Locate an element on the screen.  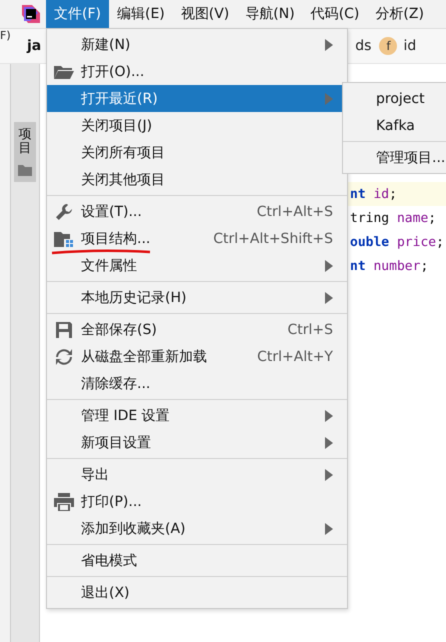
editor-tab: ja is located at coordinates (34, 46).